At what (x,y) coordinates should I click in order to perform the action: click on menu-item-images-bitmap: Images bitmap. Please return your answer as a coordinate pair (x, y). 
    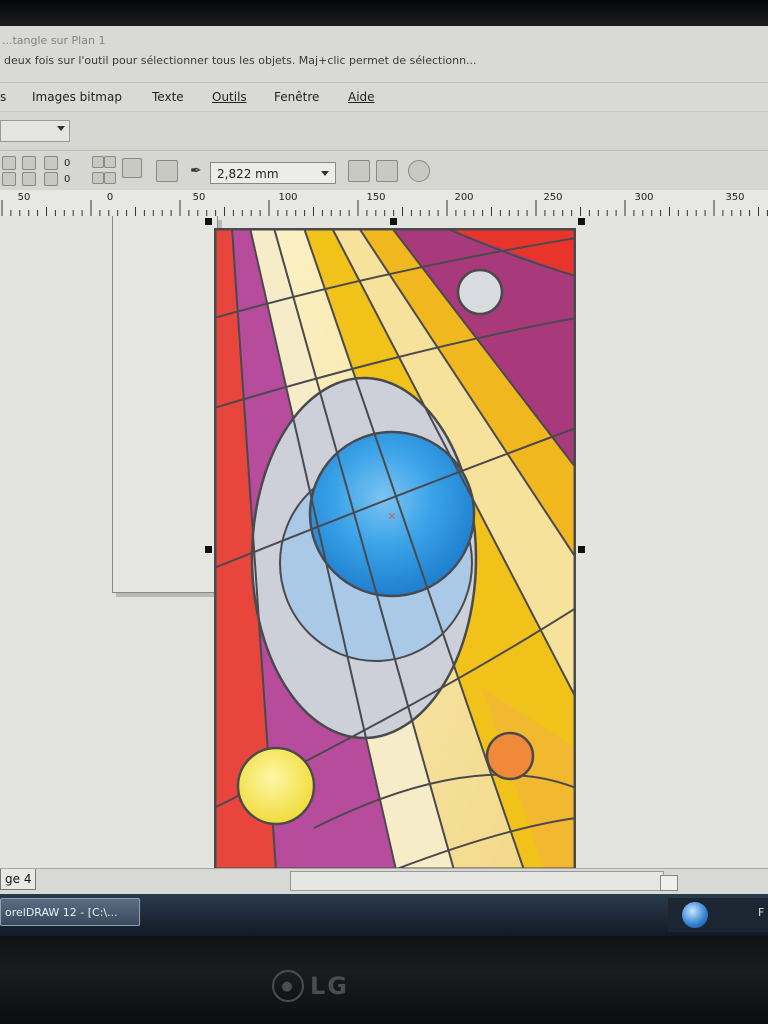
    Looking at the image, I should click on (77, 97).